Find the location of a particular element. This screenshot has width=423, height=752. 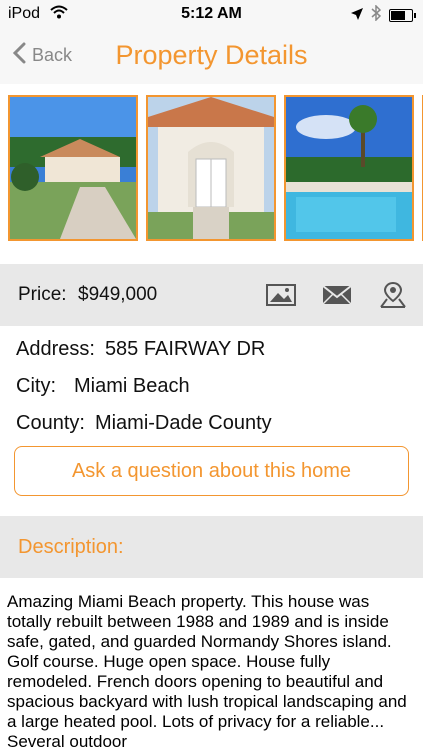

navigation-bar: Back Property Details is located at coordinates (211, 56).